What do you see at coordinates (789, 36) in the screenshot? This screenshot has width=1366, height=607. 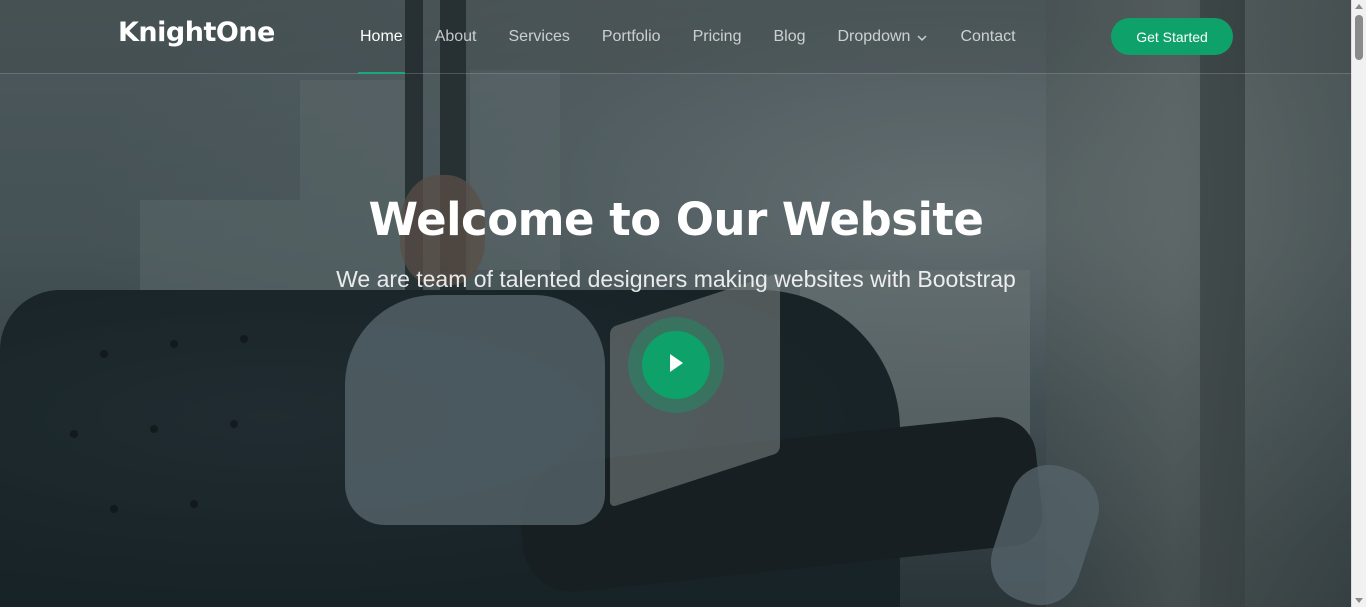 I see `nav-item-blog: Blog` at bounding box center [789, 36].